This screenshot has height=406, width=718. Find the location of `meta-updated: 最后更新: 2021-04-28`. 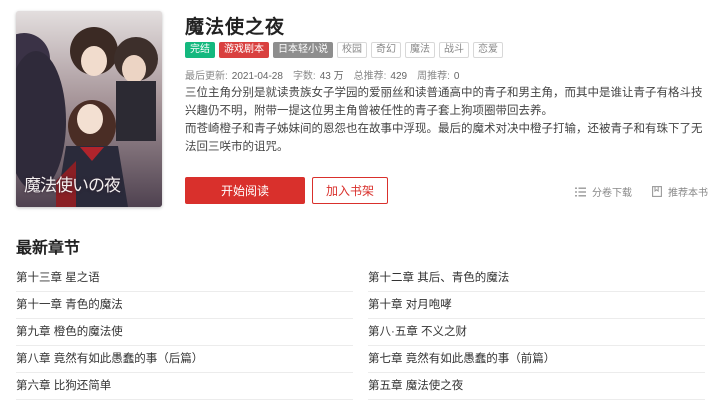

meta-updated: 最后更新: 2021-04-28 is located at coordinates (234, 74).